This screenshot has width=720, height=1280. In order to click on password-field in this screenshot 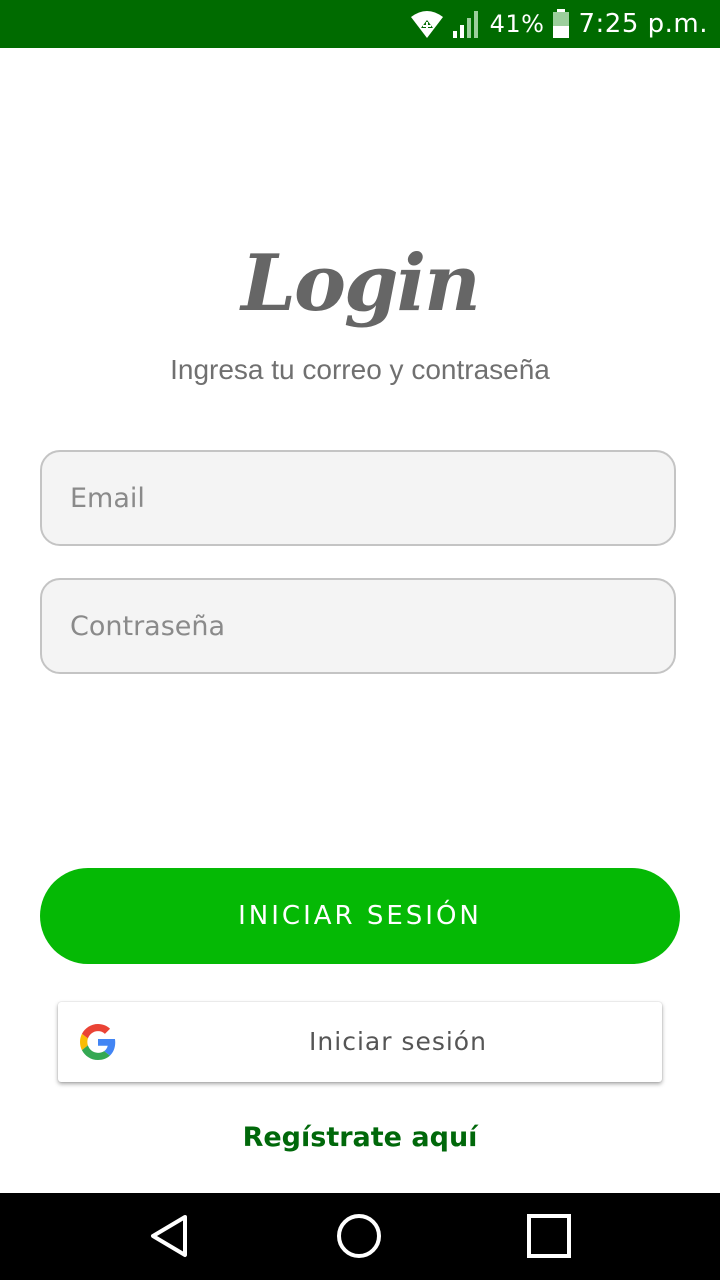, I will do `click(358, 626)`.